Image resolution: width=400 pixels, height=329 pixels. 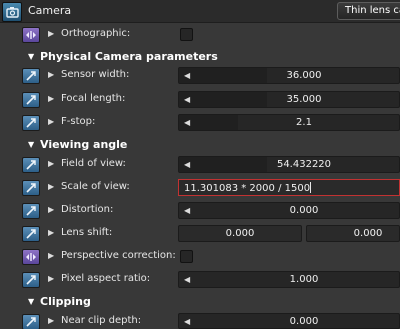 I want to click on distortion-label: Distortion:, so click(x=87, y=209).